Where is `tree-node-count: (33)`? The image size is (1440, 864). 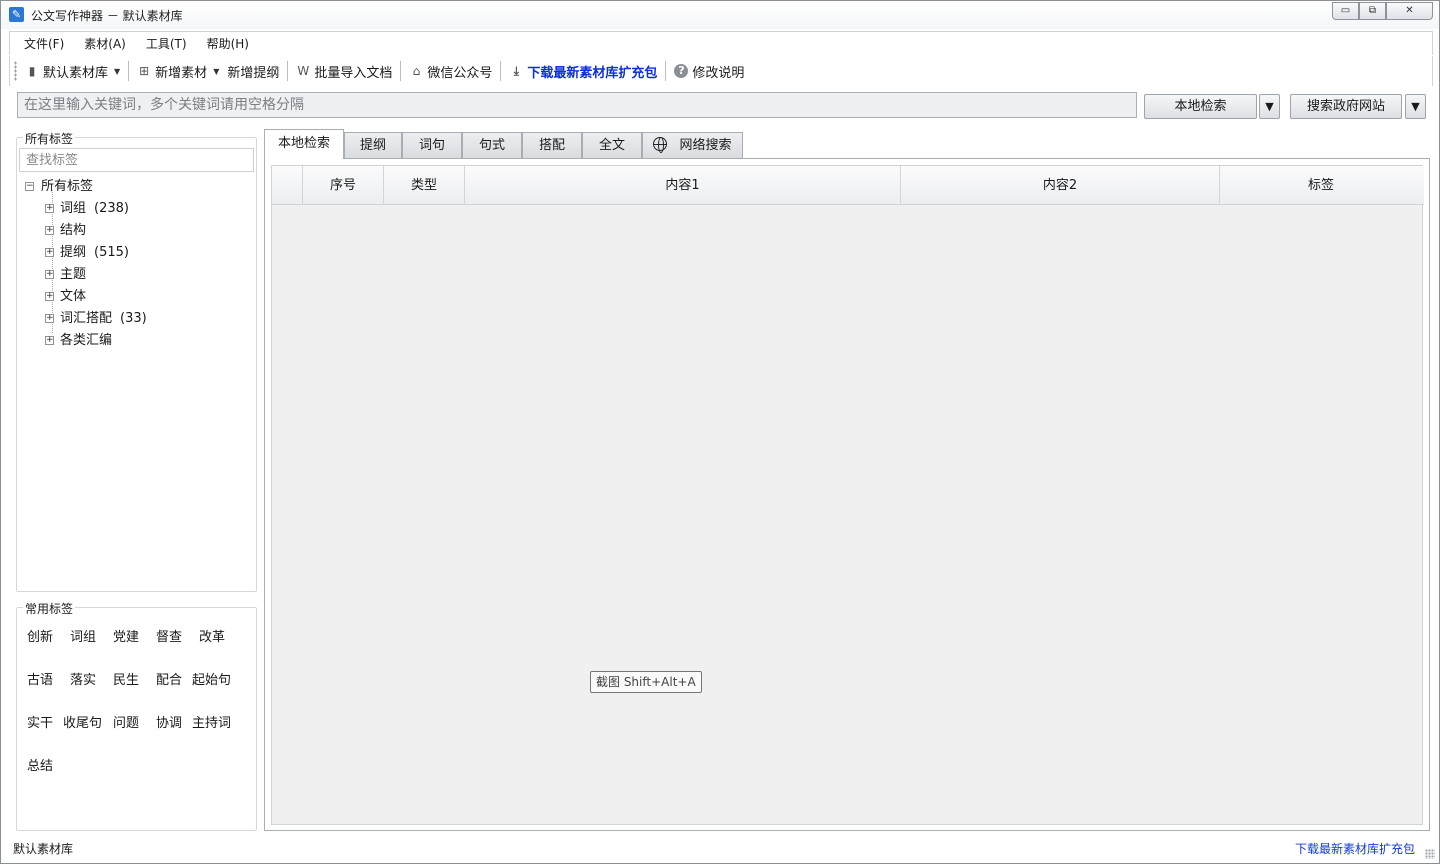 tree-node-count: (33) is located at coordinates (133, 318).